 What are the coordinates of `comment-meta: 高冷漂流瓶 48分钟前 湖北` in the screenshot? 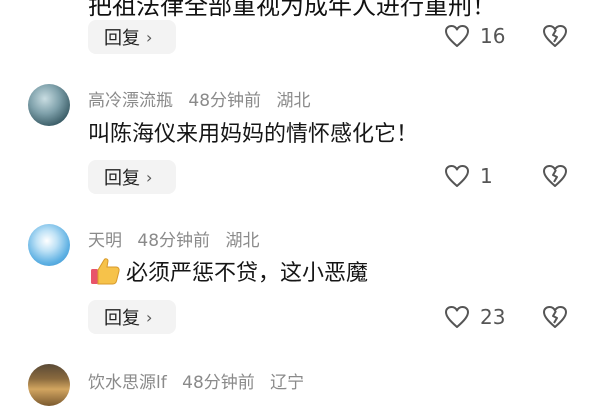 It's located at (204, 98).